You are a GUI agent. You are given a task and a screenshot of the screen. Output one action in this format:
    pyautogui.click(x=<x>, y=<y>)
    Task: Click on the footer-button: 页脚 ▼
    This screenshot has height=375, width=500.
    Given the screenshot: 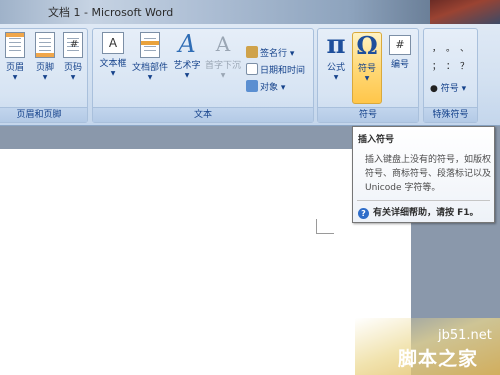 What is the action you would take?
    pyautogui.click(x=45, y=68)
    